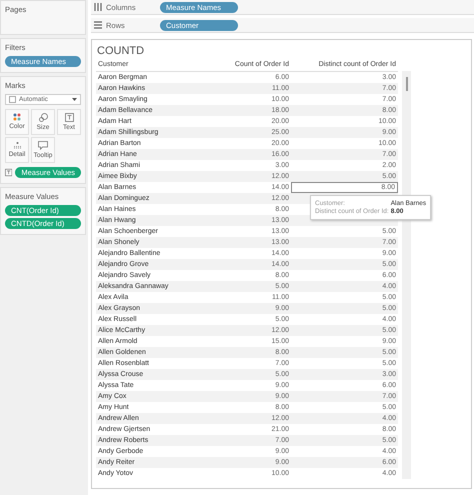  What do you see at coordinates (69, 117) in the screenshot?
I see `text-box-icon` at bounding box center [69, 117].